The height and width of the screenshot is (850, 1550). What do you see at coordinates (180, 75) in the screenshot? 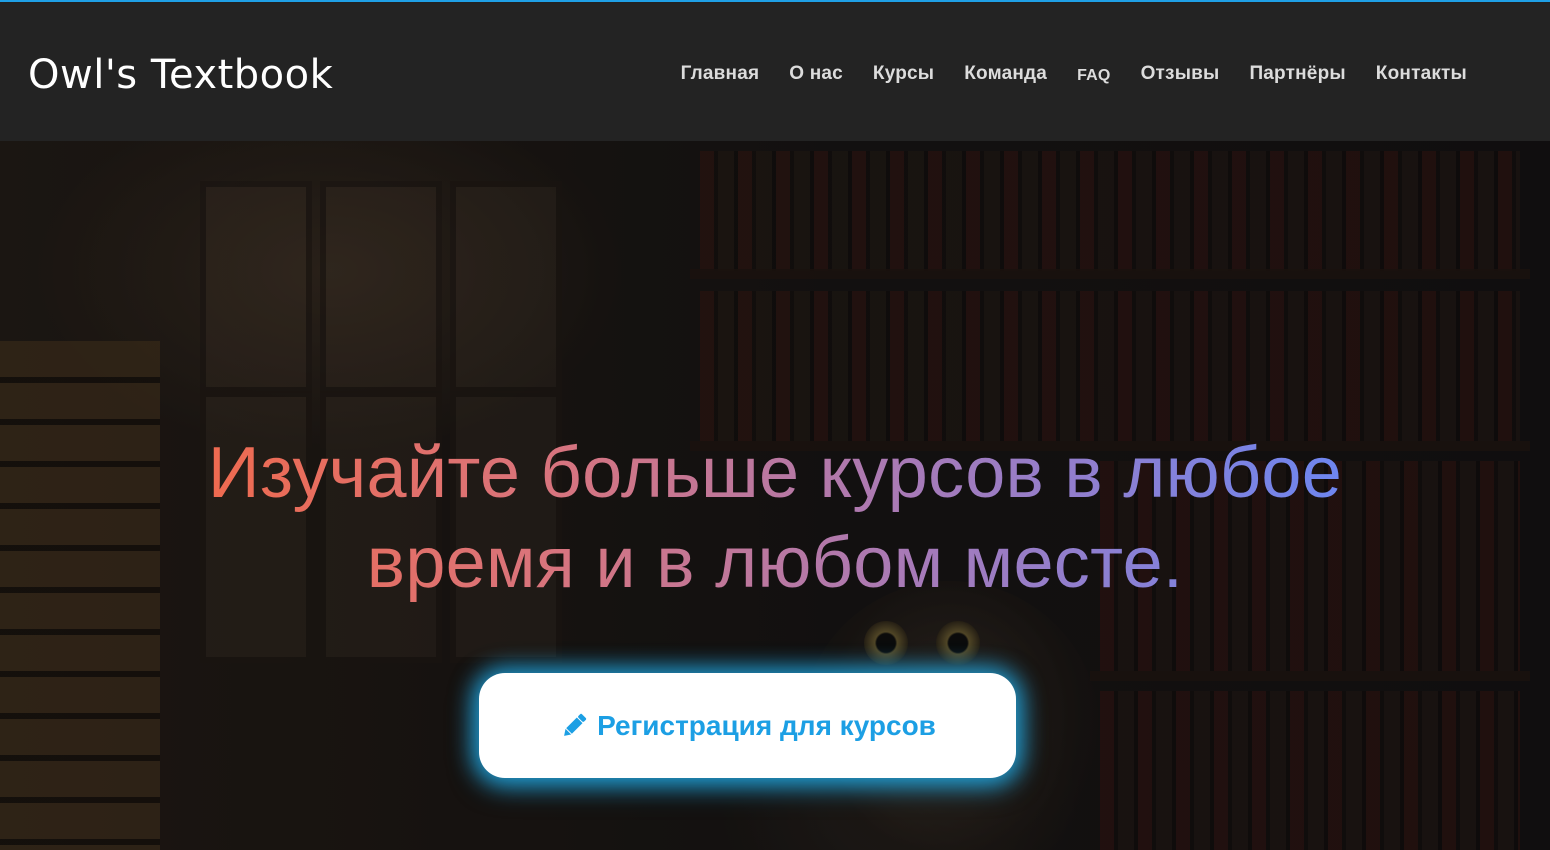
I see `site-logo: Owl's Textbook` at bounding box center [180, 75].